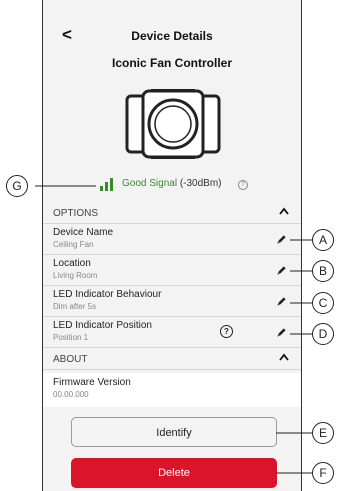 This screenshot has width=339, height=491. What do you see at coordinates (73, 244) in the screenshot?
I see `option-value: Ceiling Fan` at bounding box center [73, 244].